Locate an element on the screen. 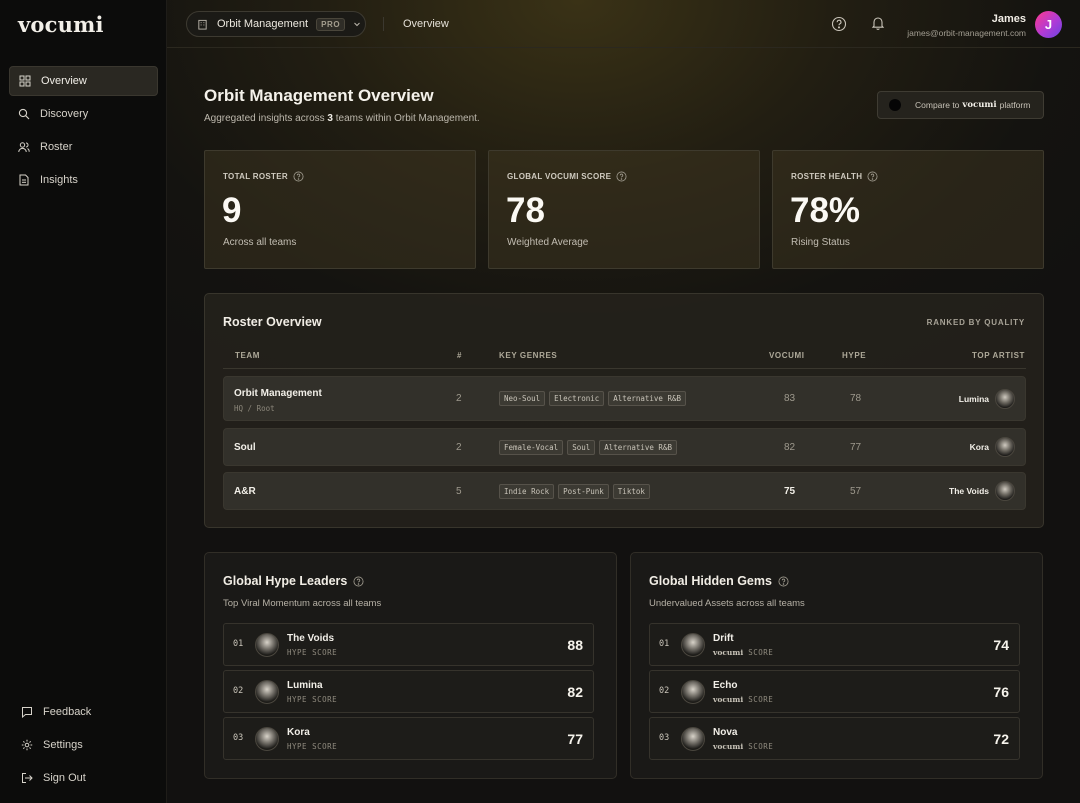 The height and width of the screenshot is (803, 1080). sidebar-item-insights: Insights is located at coordinates (83, 180).